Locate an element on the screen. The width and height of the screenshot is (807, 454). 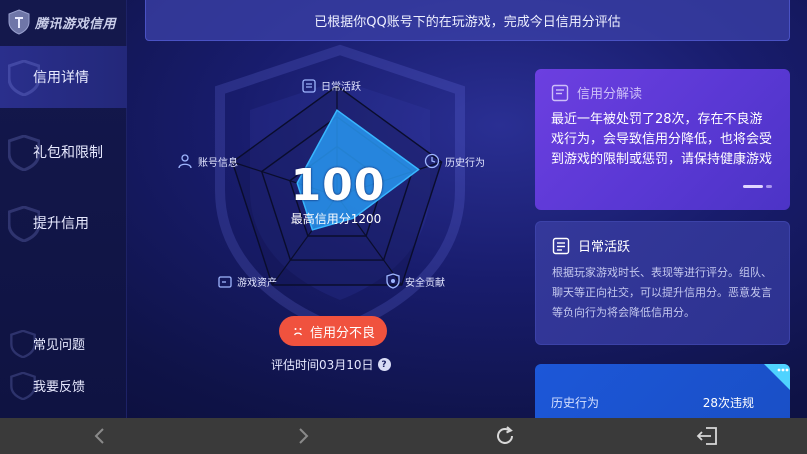
credit-status-text: 信用分不良 is located at coordinates (342, 333).